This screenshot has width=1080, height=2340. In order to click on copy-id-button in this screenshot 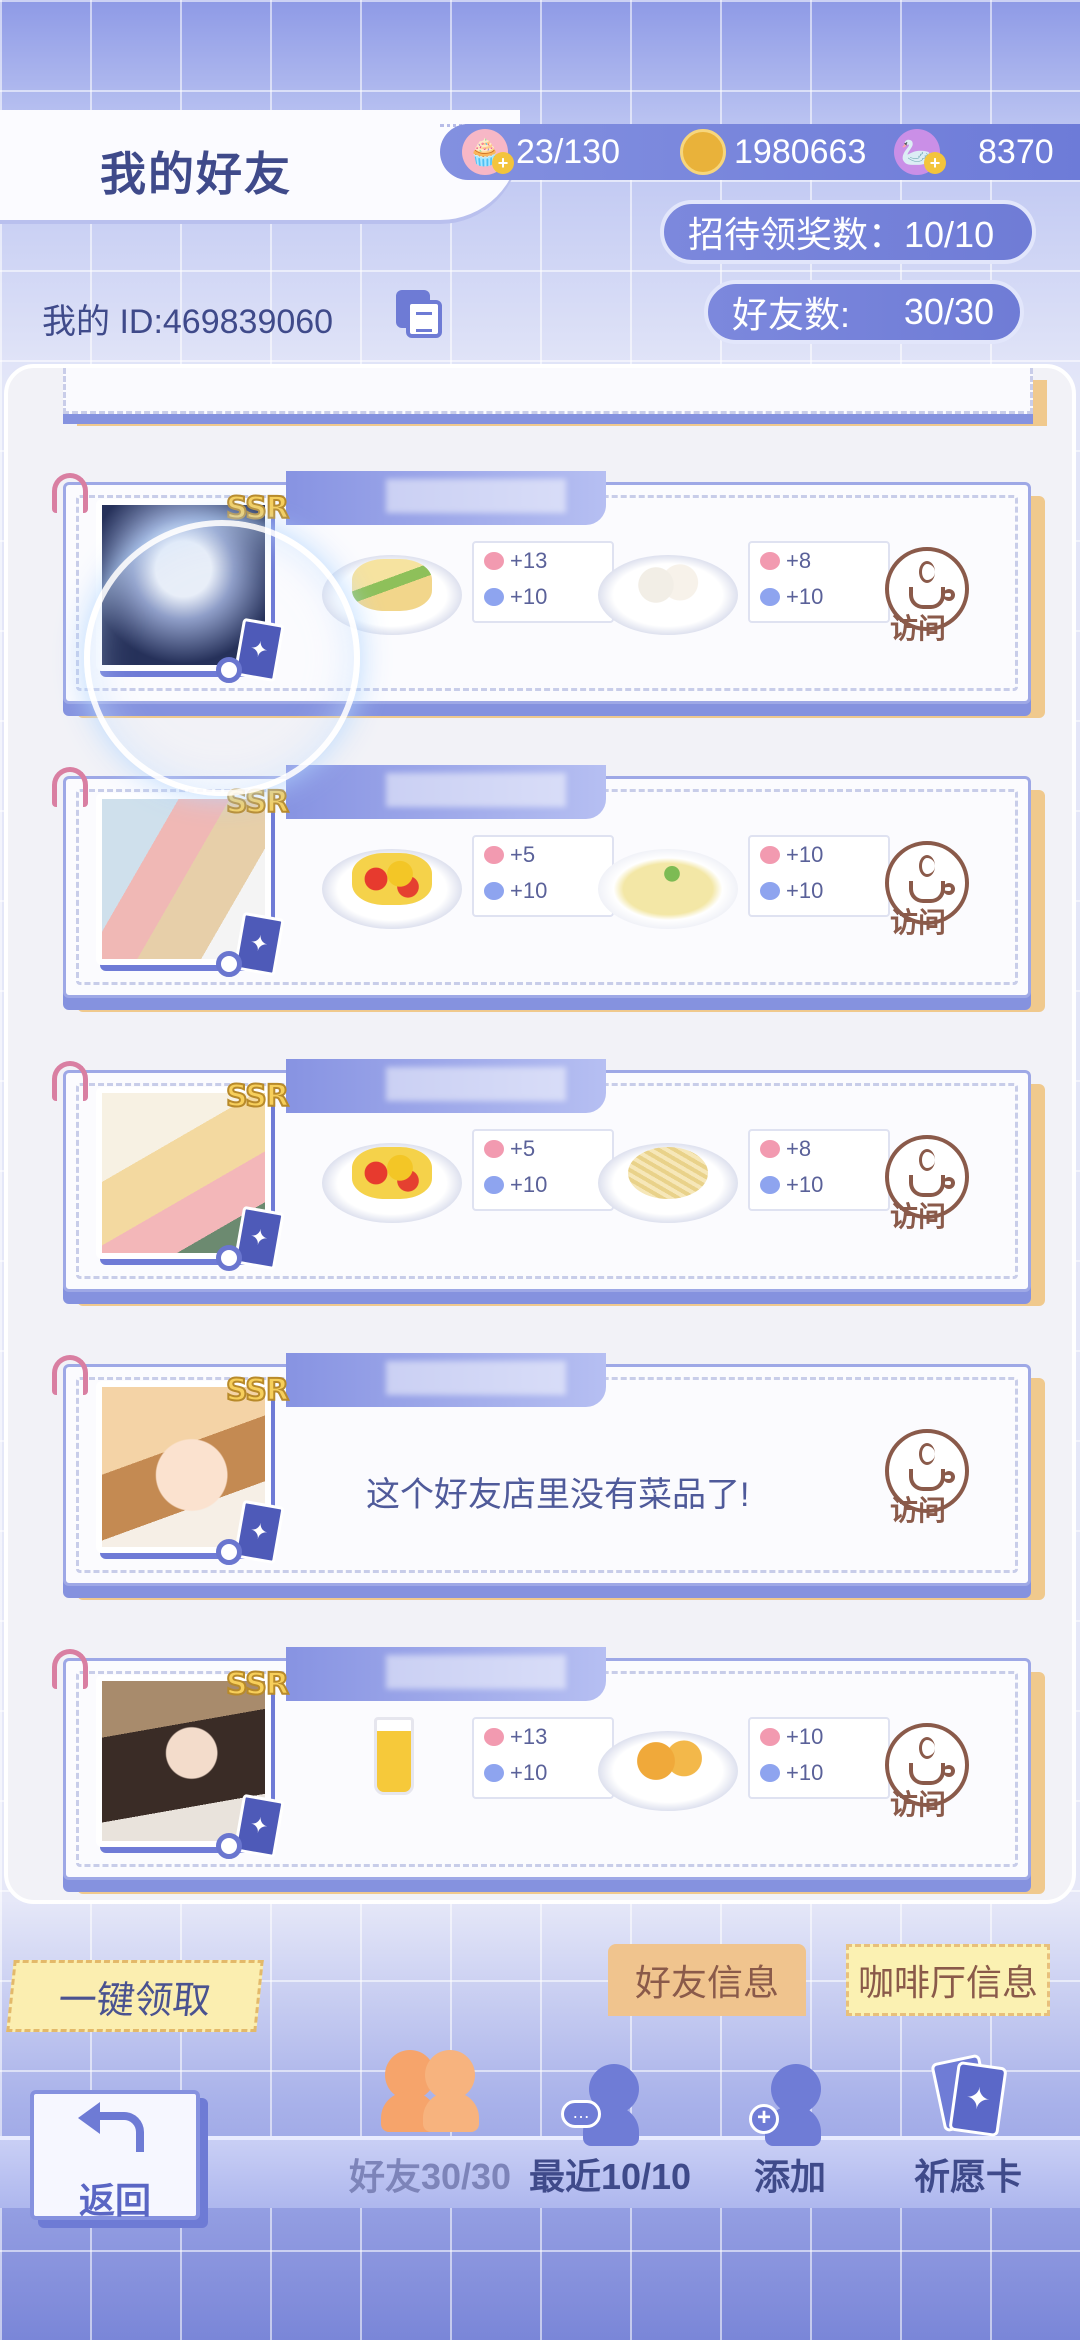, I will do `click(420, 314)`.